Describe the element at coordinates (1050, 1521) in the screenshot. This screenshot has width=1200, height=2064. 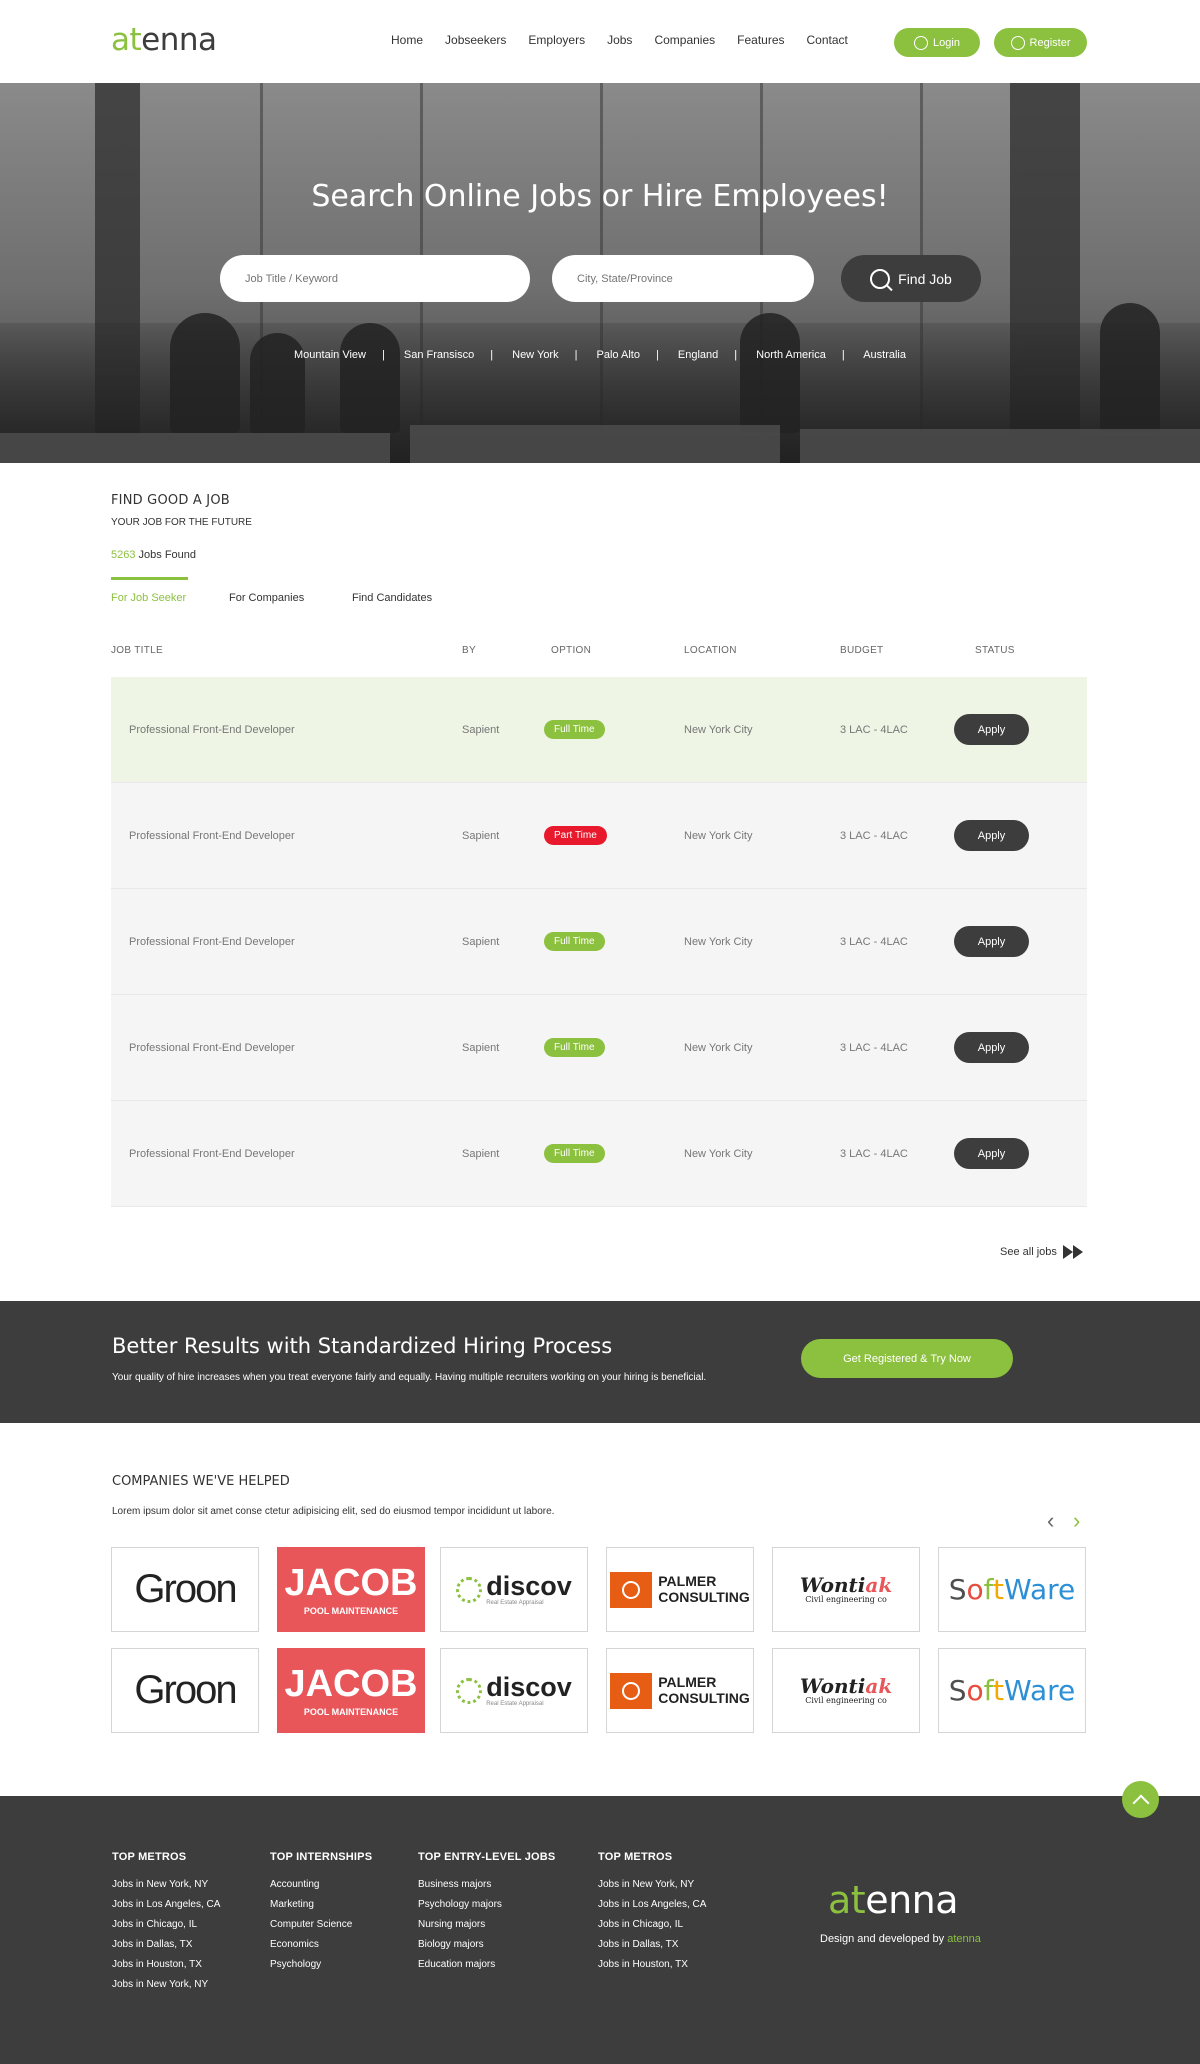
I see `chevron-left-icon: ‹` at that location.